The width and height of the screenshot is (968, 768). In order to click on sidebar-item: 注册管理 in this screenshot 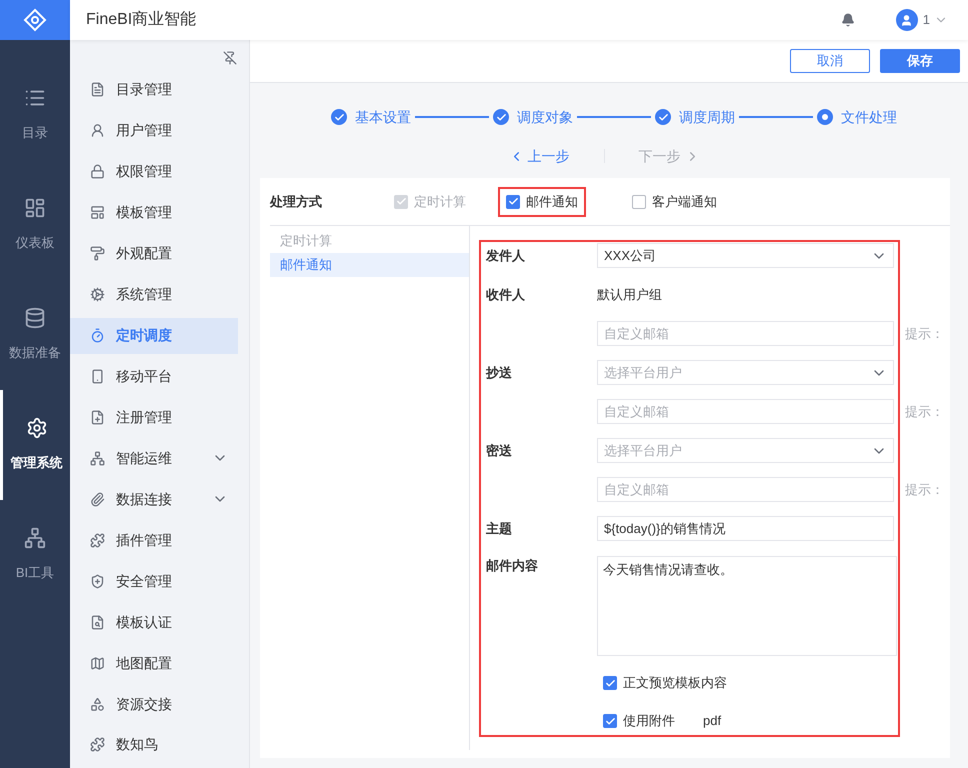, I will do `click(154, 417)`.